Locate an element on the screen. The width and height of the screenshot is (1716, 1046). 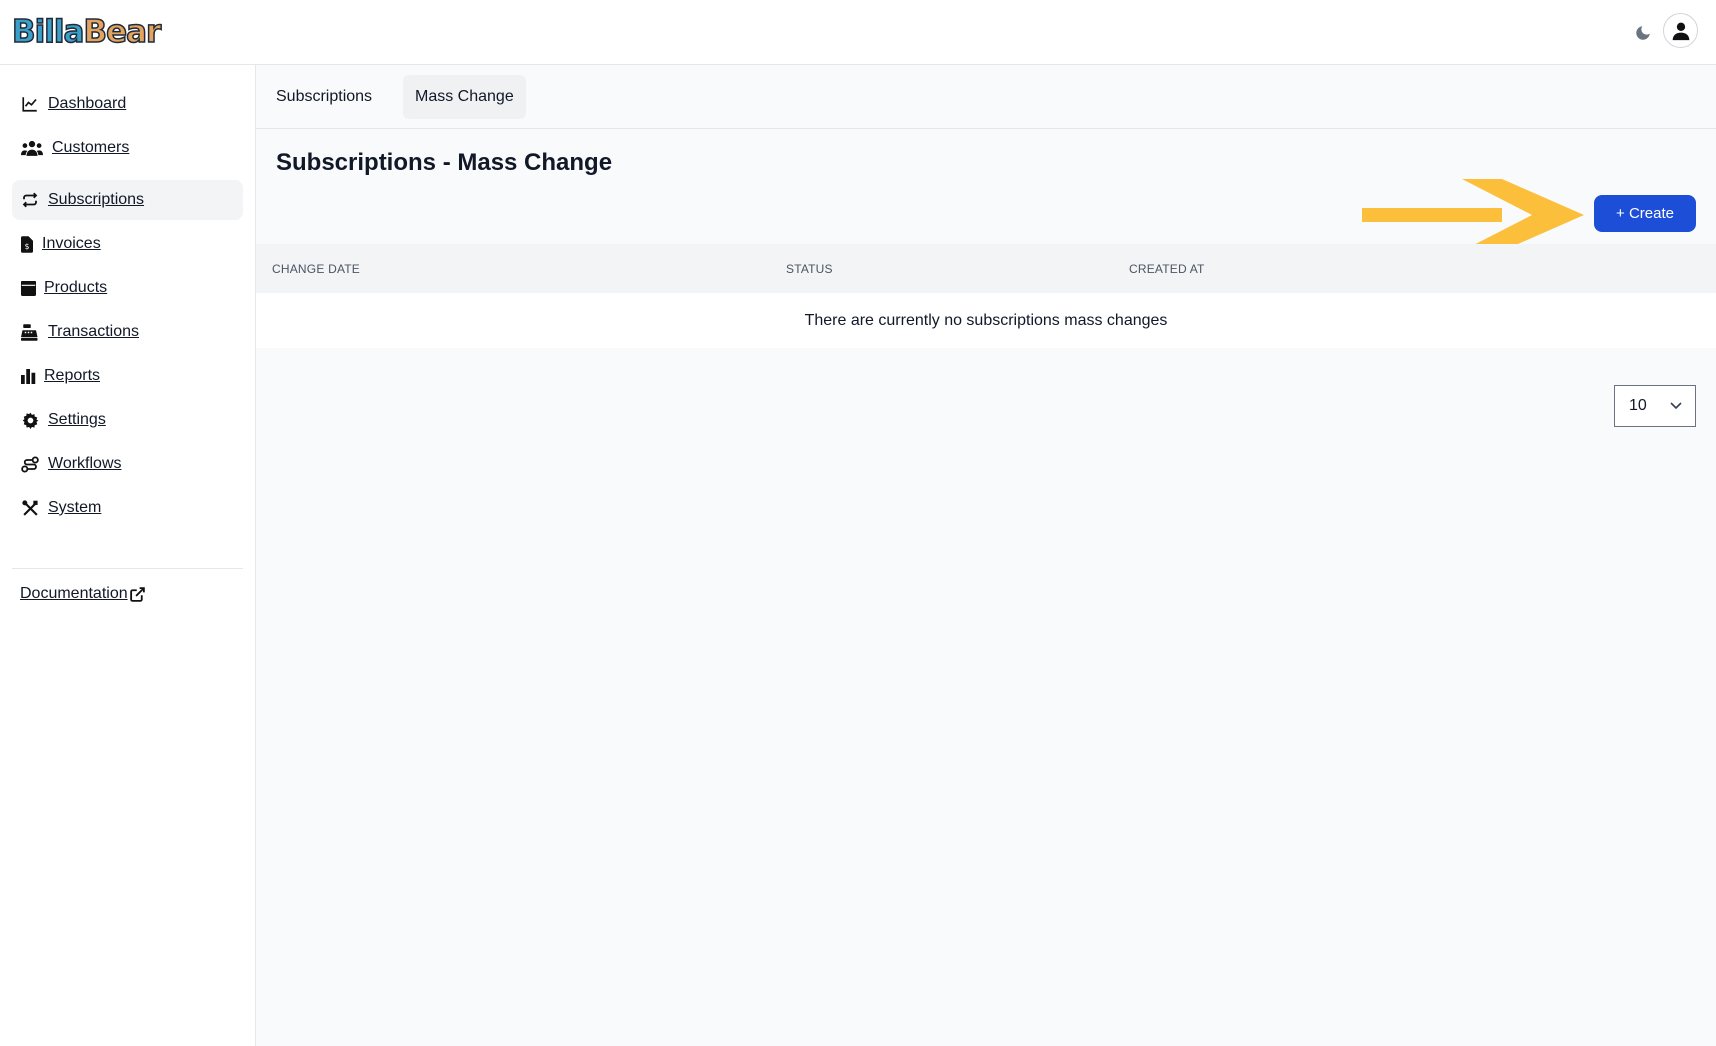
moon-icon is located at coordinates (1643, 33).